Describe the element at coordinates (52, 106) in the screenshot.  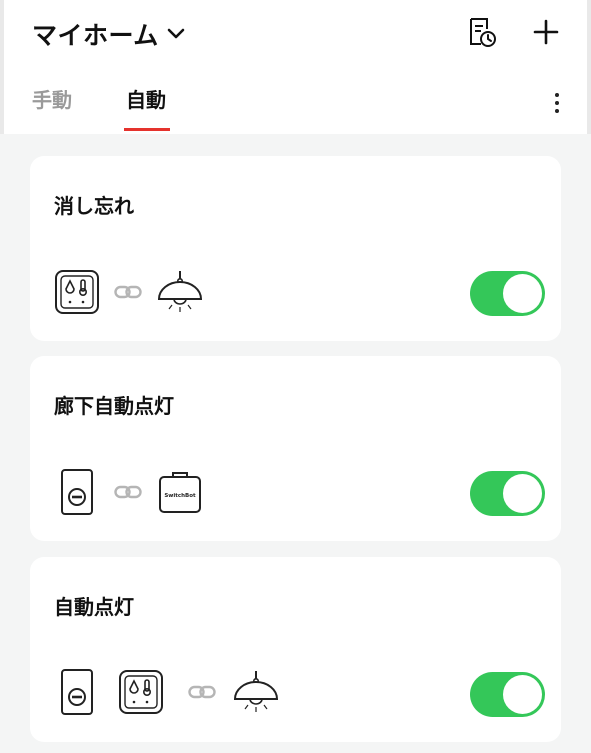
I see `tab-manual: 手動` at that location.